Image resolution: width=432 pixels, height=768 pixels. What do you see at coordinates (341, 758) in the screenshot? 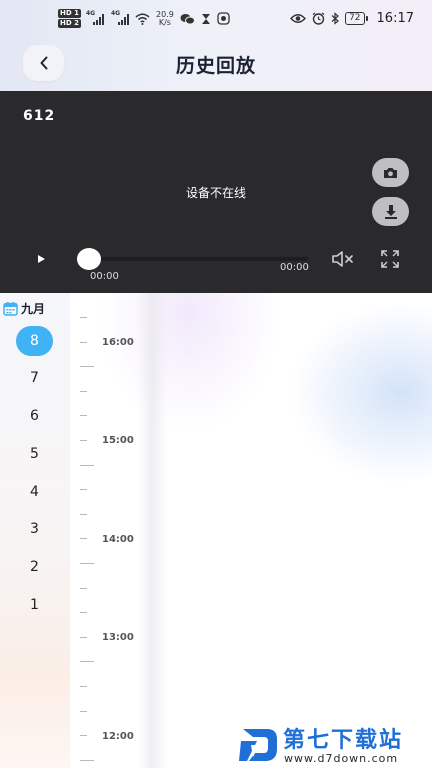
I see `watermark-url: www.d7down.com` at bounding box center [341, 758].